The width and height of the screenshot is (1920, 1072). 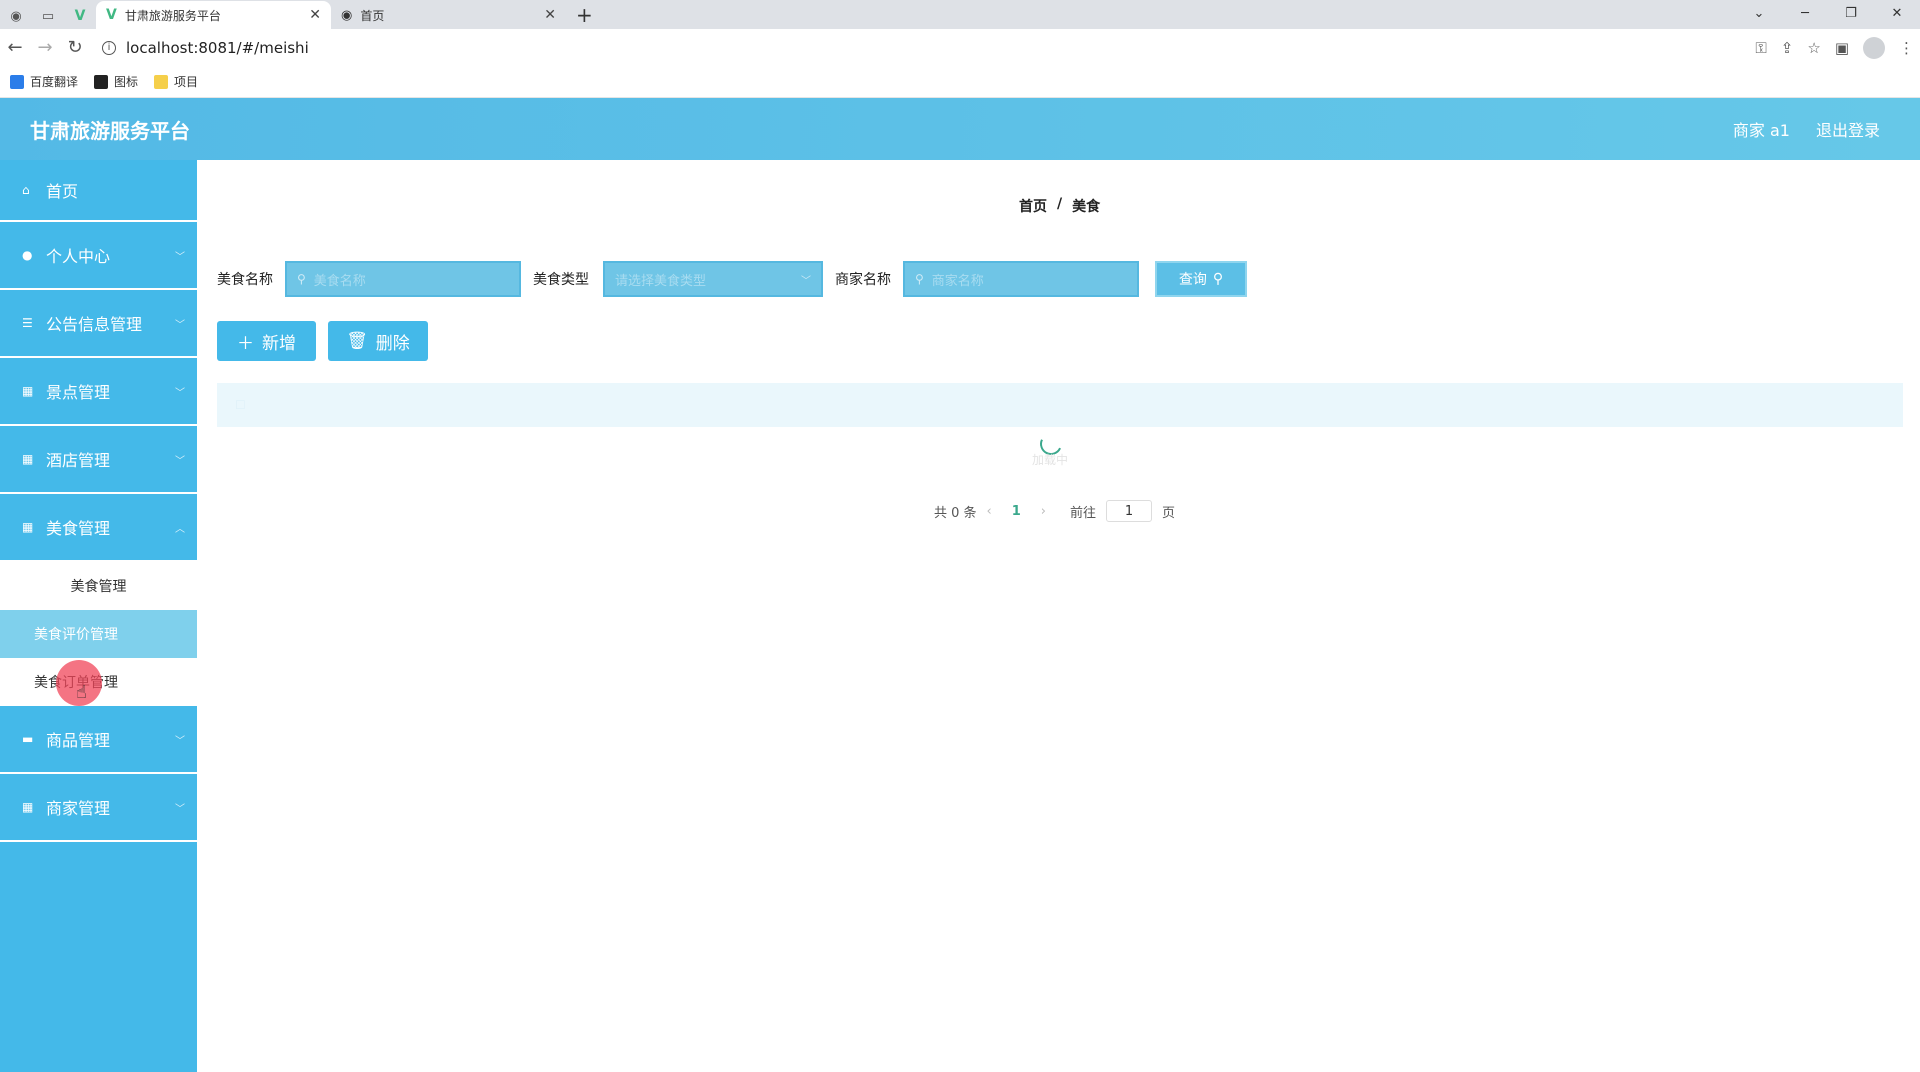 What do you see at coordinates (45, 47) in the screenshot?
I see `forward-icon: →` at bounding box center [45, 47].